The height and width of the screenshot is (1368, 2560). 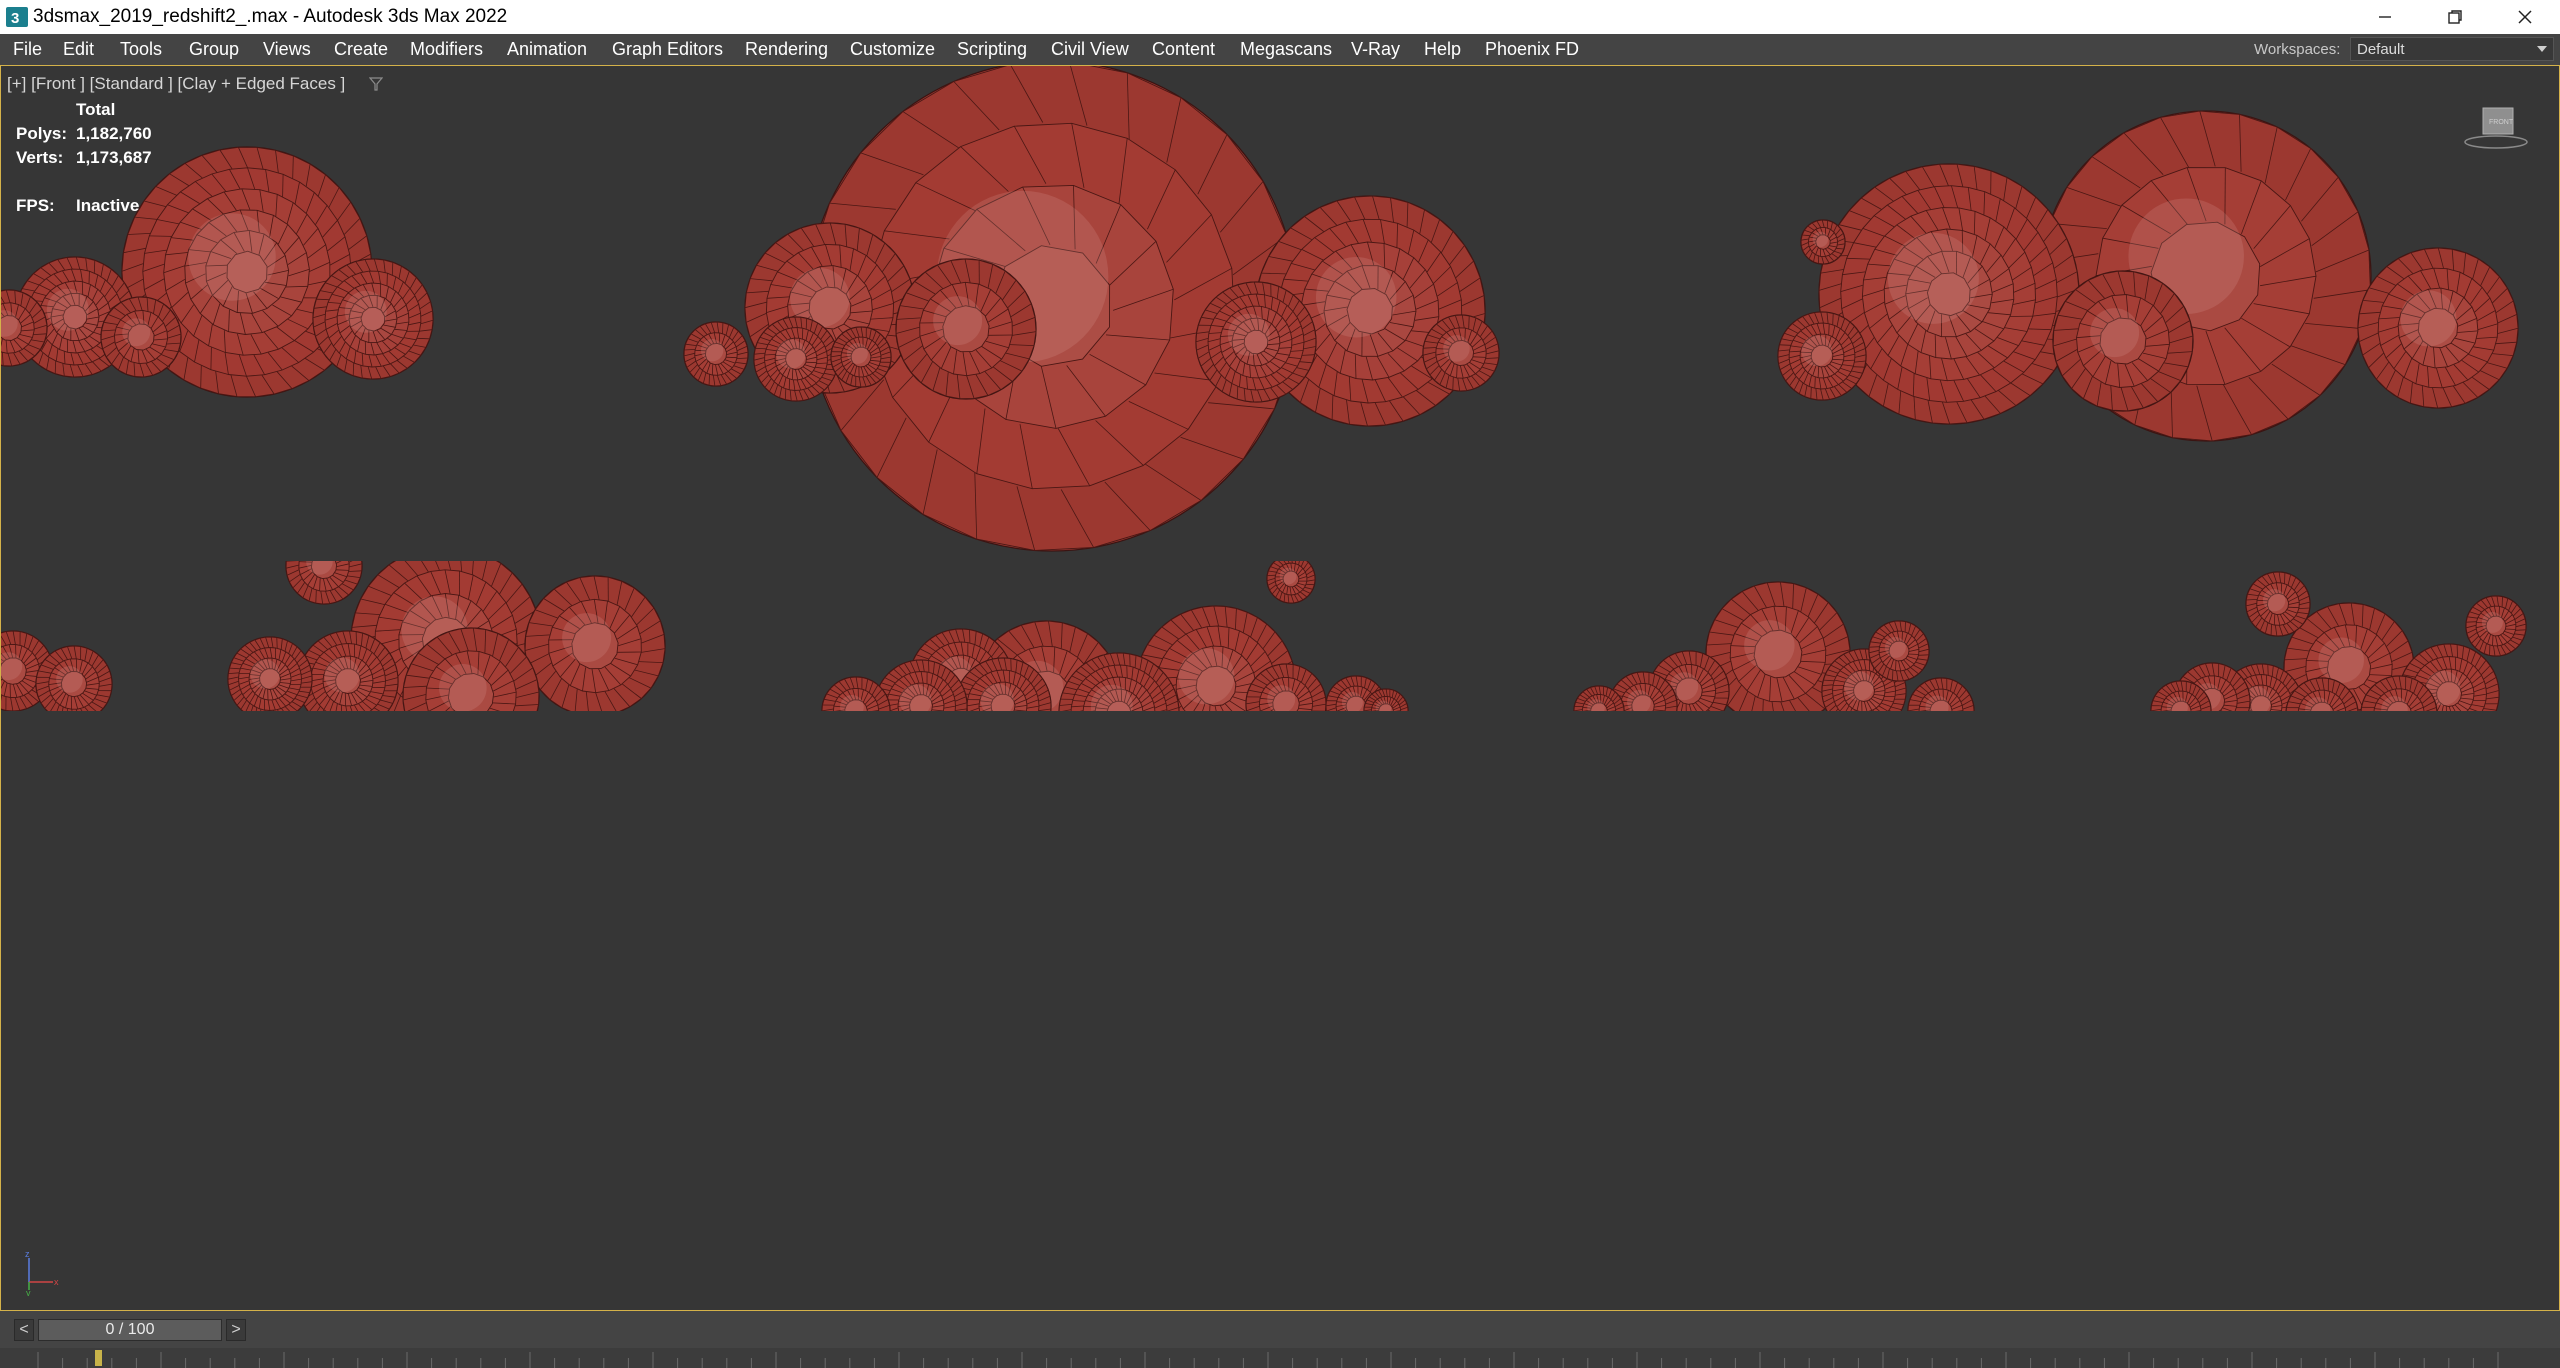 I want to click on restore-button, so click(x=2455, y=17).